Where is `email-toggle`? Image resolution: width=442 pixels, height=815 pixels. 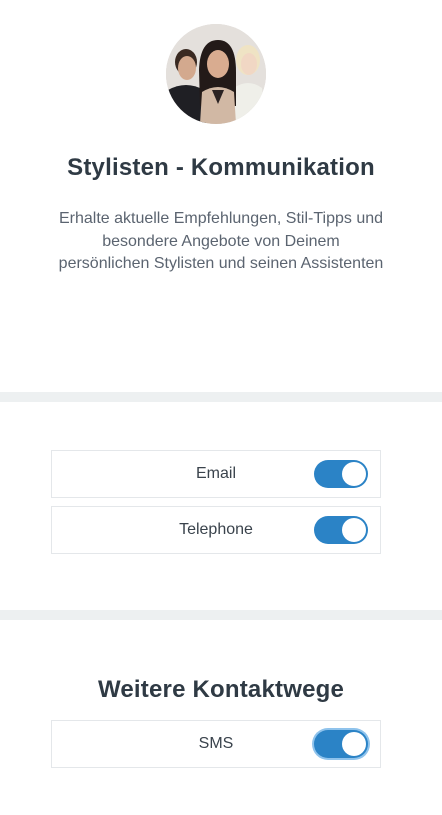
email-toggle is located at coordinates (341, 474).